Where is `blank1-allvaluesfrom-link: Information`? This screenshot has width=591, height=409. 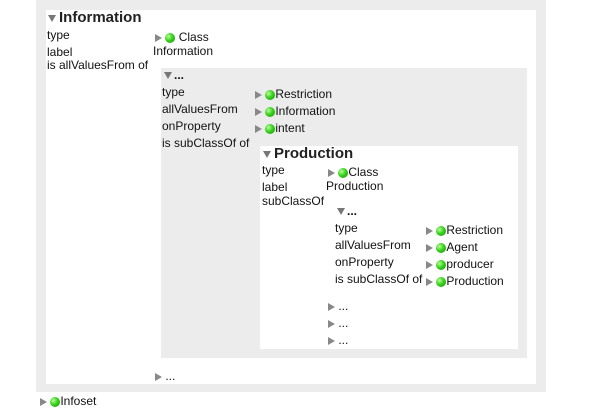
blank1-allvaluesfrom-link: Information is located at coordinates (305, 111).